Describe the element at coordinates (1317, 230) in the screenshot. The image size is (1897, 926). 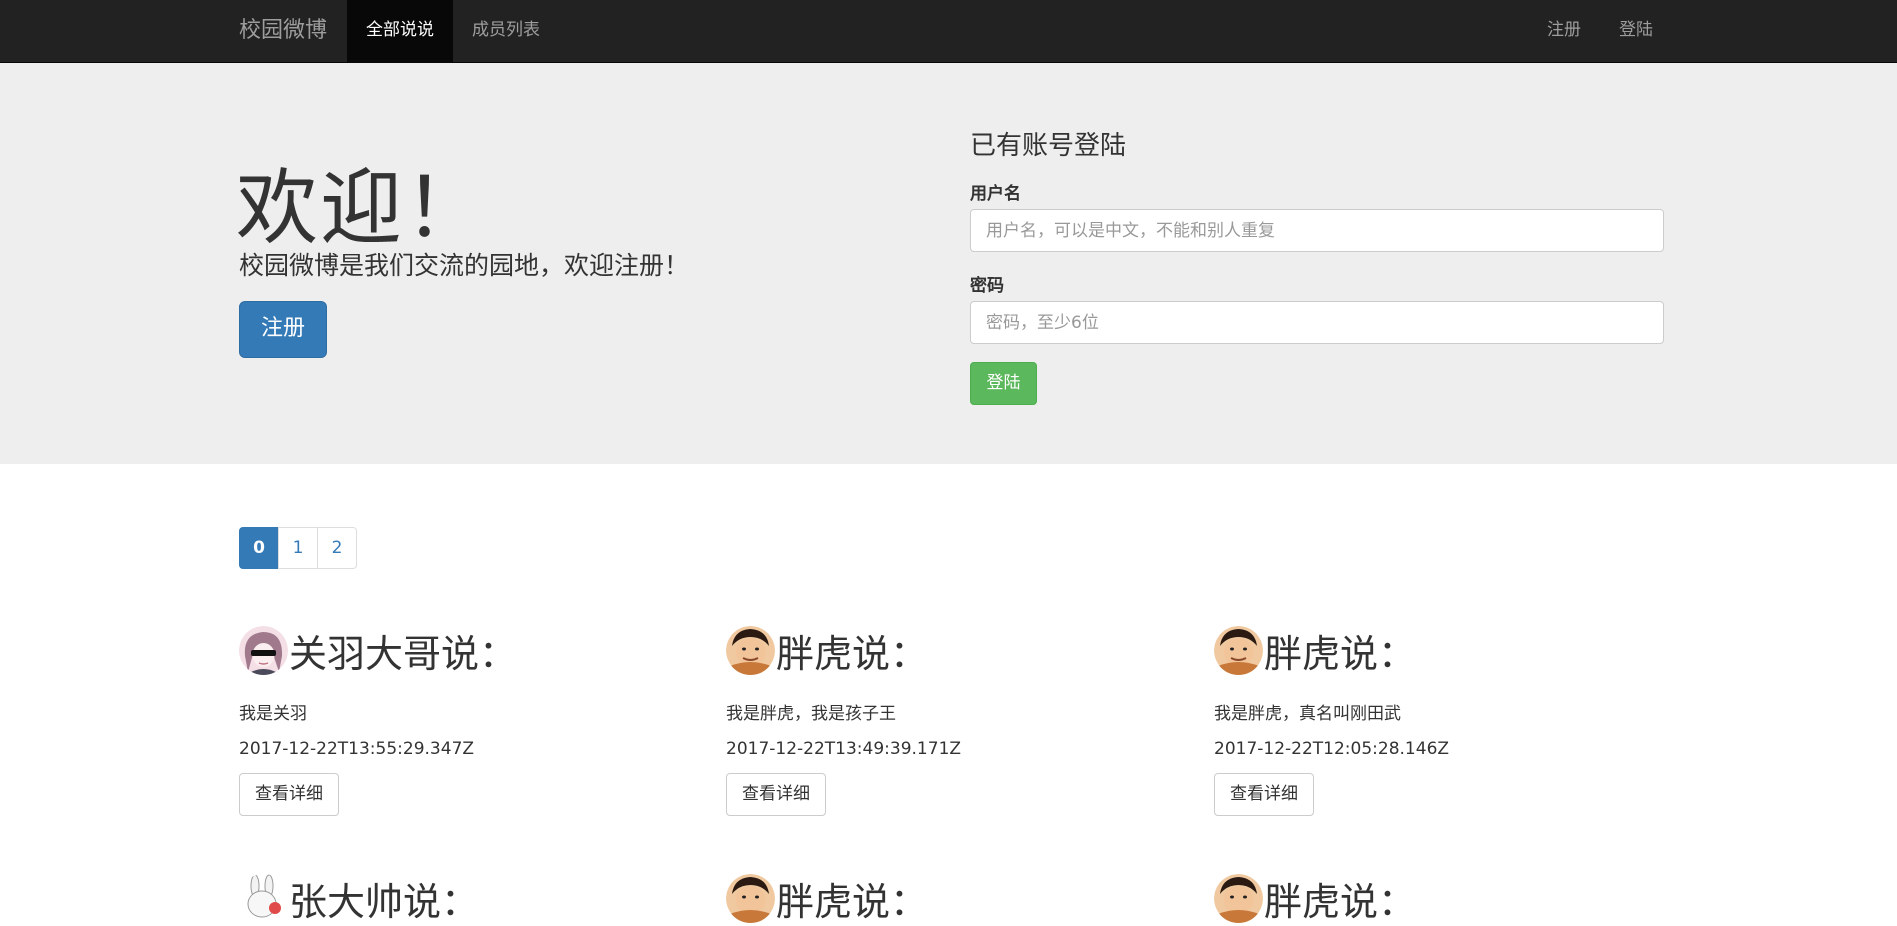
I see `username-input` at that location.